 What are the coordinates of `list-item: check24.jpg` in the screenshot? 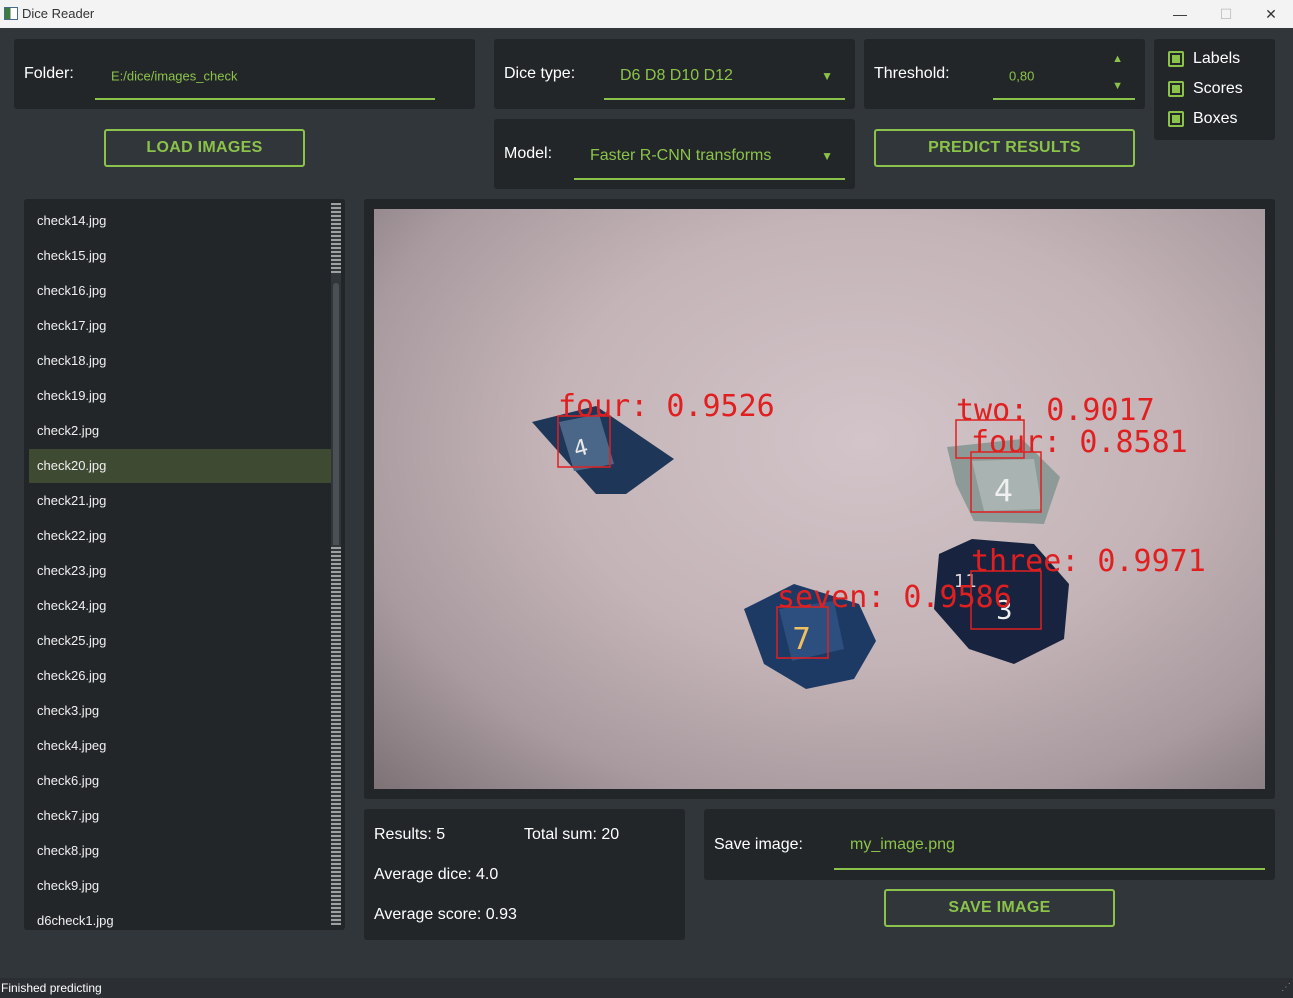 It's located at (180, 606).